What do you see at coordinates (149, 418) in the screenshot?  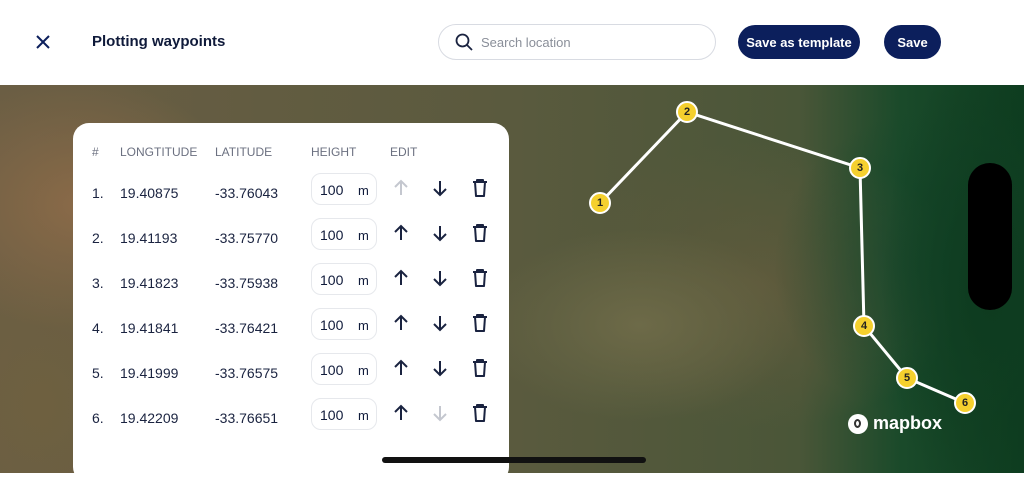 I see `row-longitude: 19.42209` at bounding box center [149, 418].